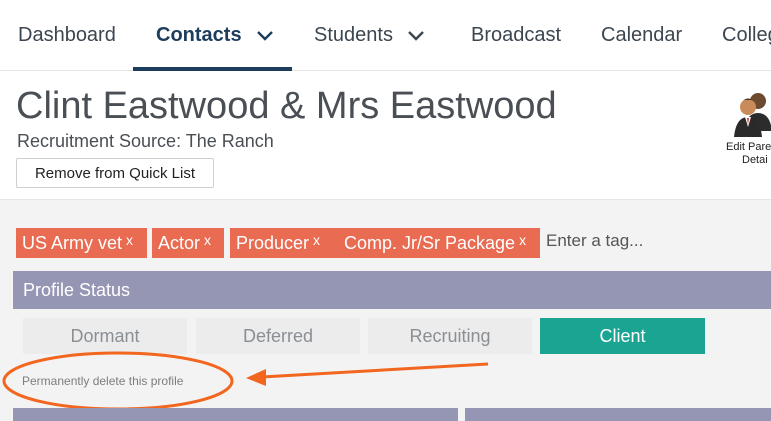  Describe the element at coordinates (286, 106) in the screenshot. I see `page-title: Clint Eastwood & Mrs Eastwood` at that location.